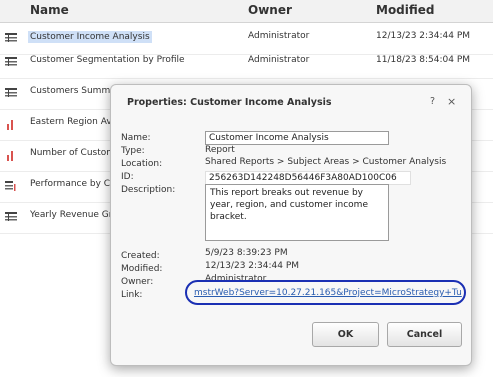  Describe the element at coordinates (148, 190) in the screenshot. I see `description-label: Description:` at that location.